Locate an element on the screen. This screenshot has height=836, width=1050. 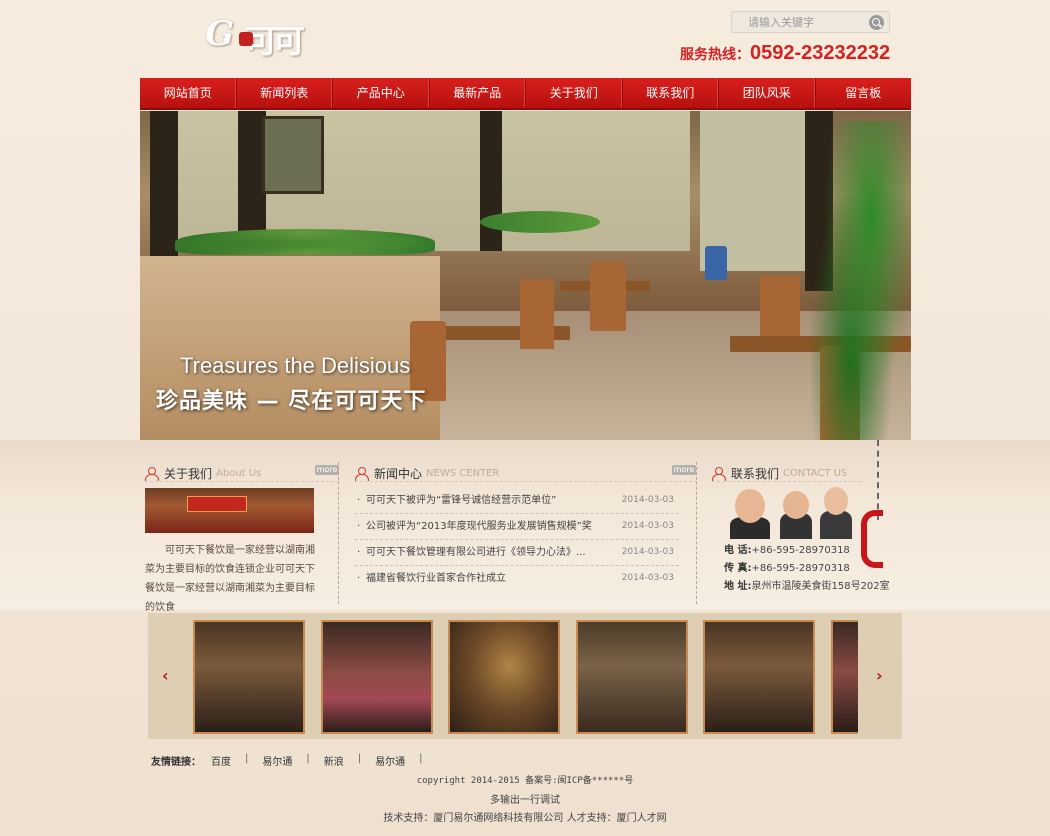
contact-fax: 传 真:+86-595-28970318 is located at coordinates (787, 566).